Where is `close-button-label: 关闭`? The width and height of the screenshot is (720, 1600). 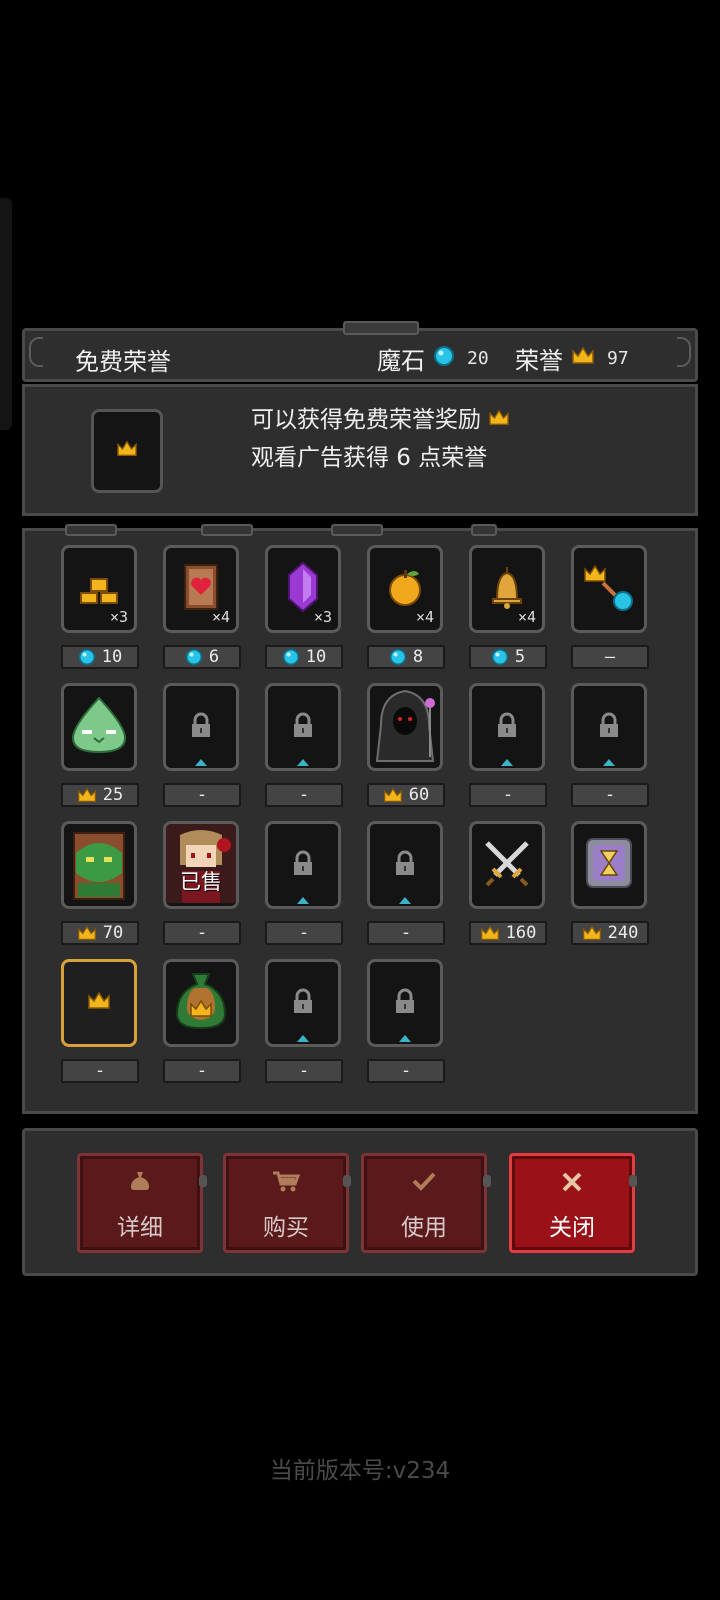
close-button-label: 关闭 is located at coordinates (572, 1228).